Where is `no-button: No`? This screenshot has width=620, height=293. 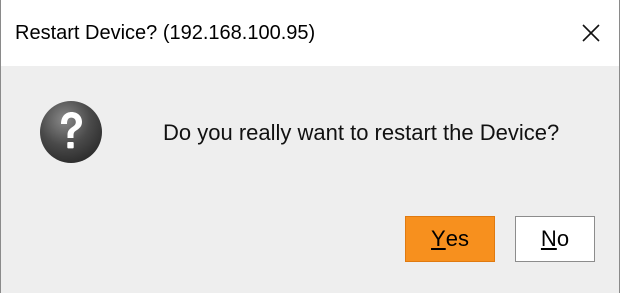
no-button: No is located at coordinates (555, 239).